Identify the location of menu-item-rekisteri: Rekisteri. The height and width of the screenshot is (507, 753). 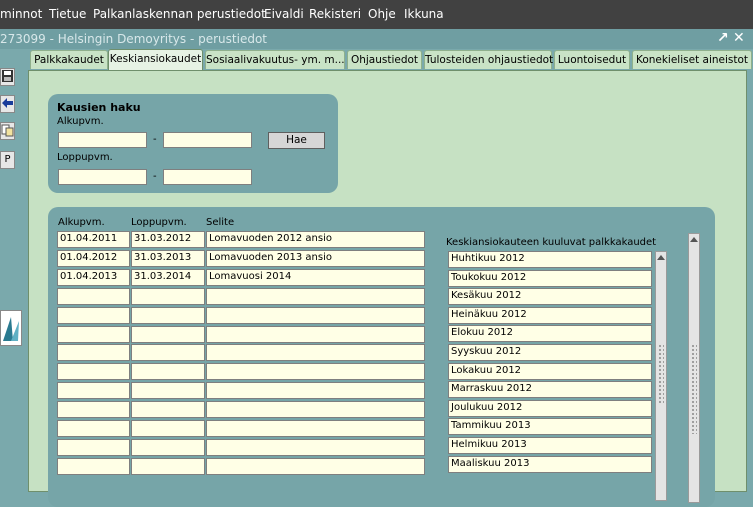
(335, 14).